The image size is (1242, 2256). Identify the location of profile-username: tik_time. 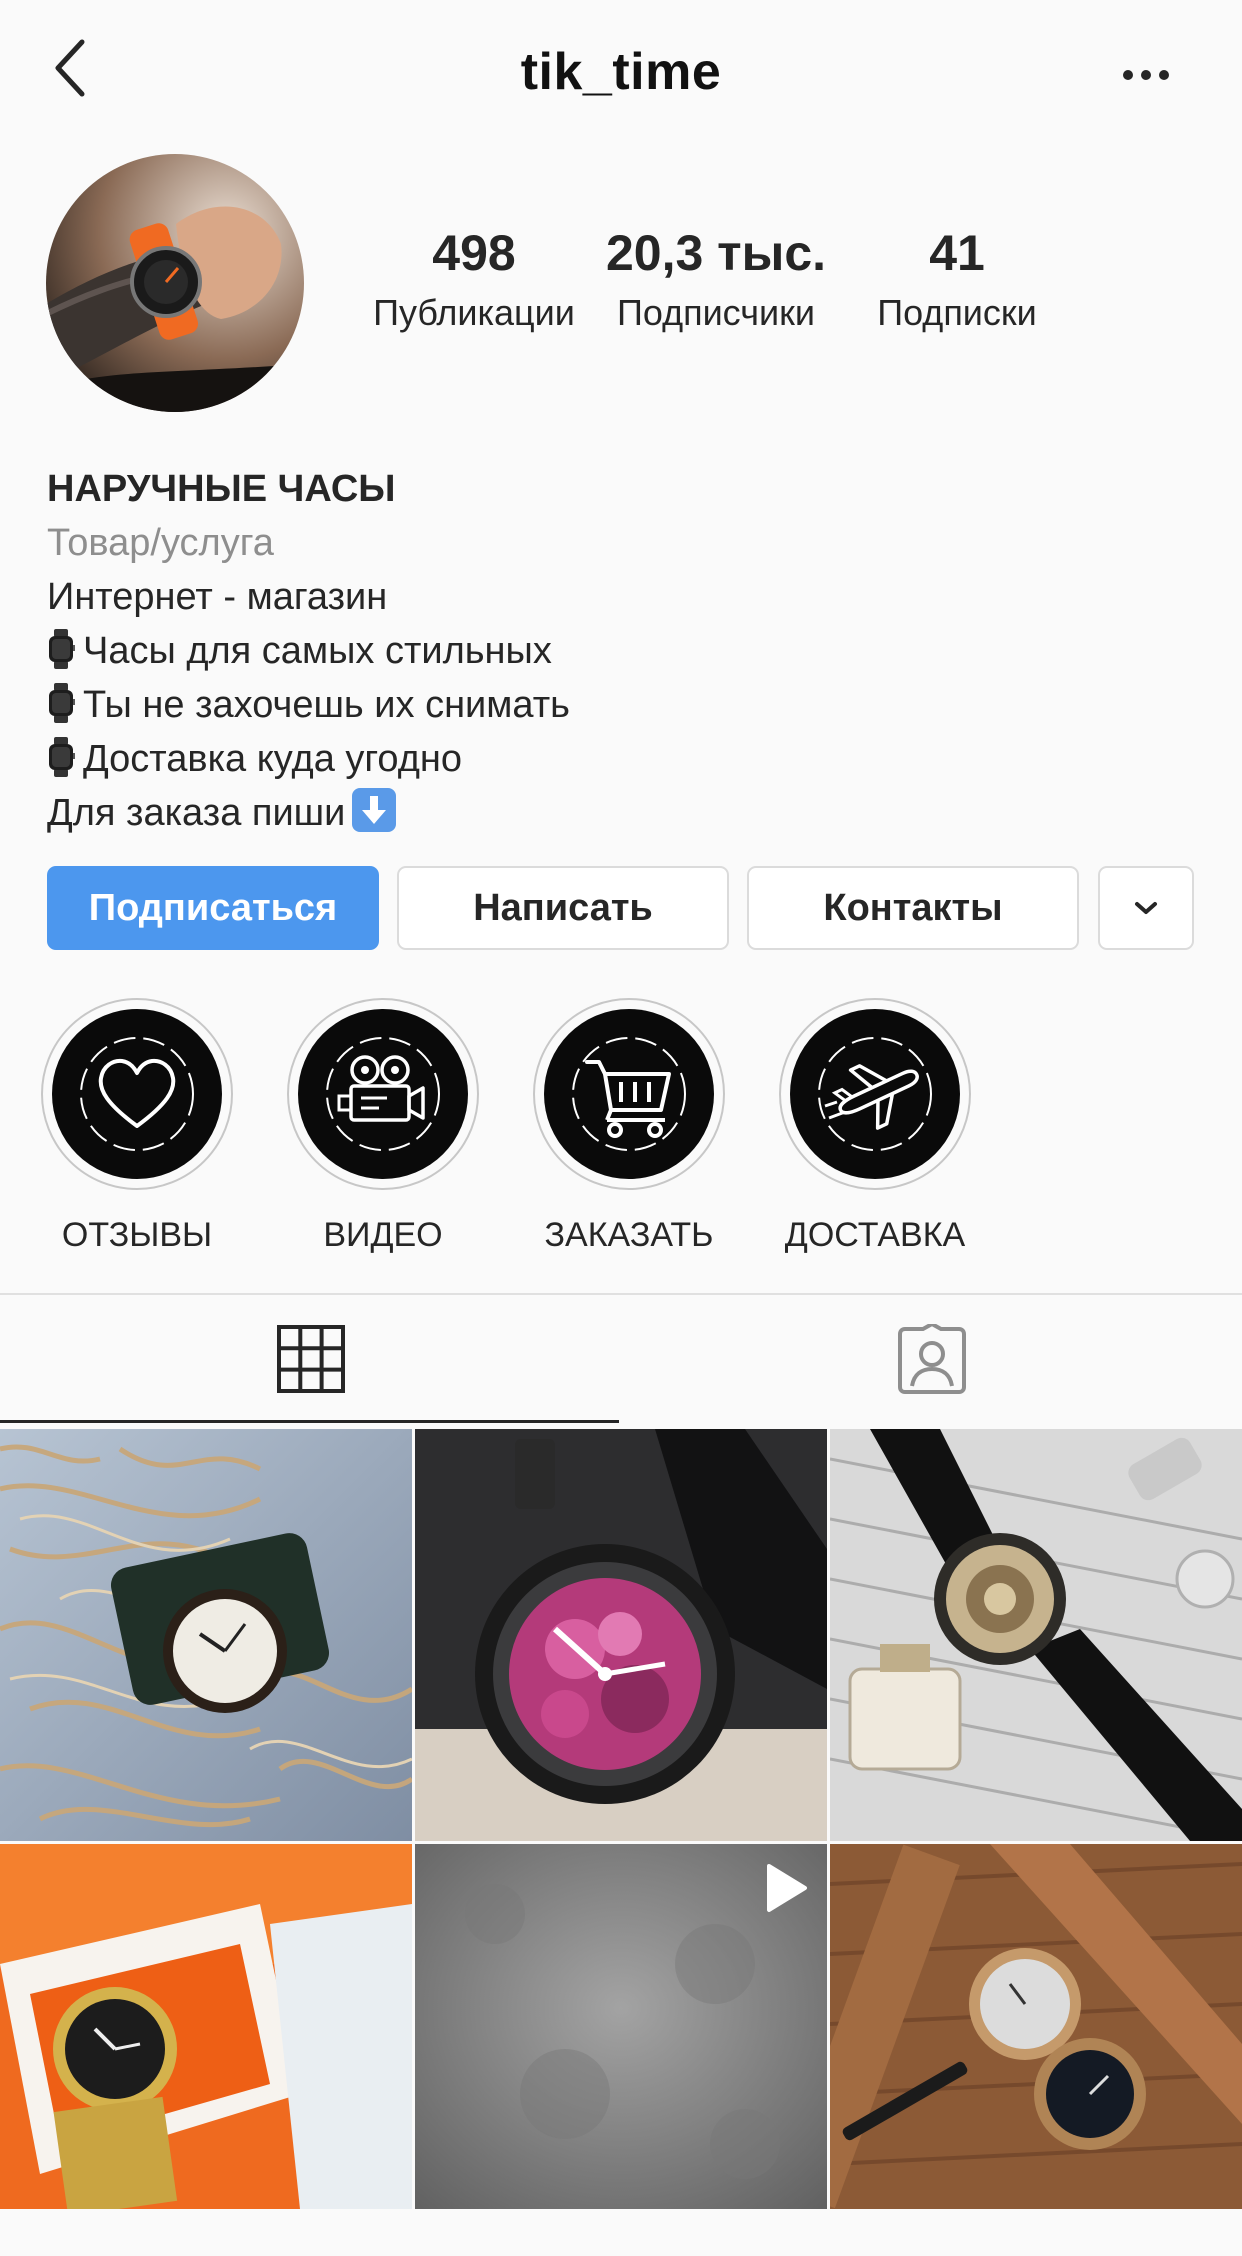
(621, 72).